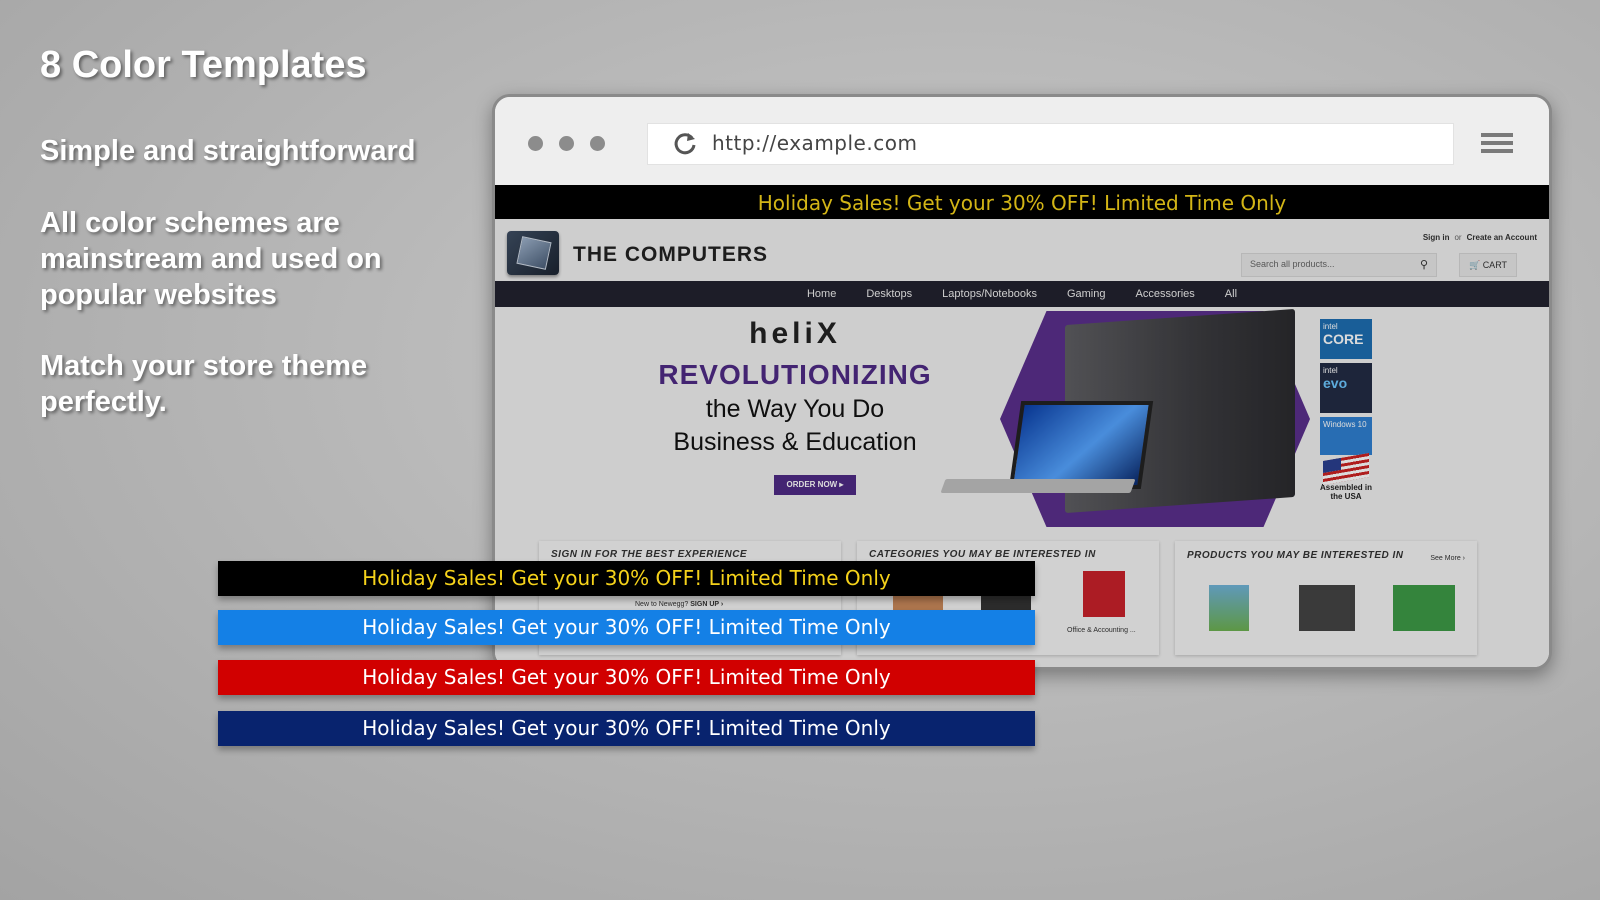  I want to click on brand-logo: heliX, so click(795, 334).